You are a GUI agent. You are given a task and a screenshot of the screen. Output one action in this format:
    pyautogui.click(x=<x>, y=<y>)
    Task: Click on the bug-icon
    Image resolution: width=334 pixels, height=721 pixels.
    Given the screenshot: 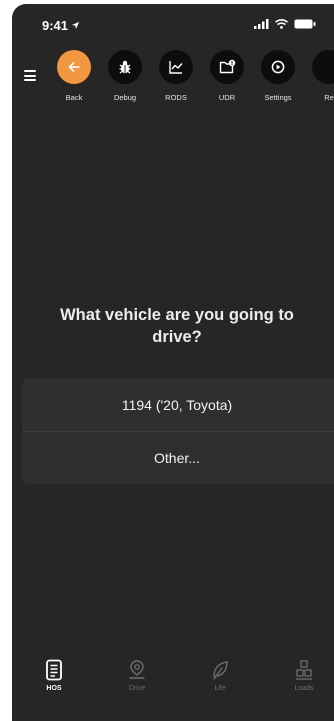 What is the action you would take?
    pyautogui.click(x=125, y=67)
    